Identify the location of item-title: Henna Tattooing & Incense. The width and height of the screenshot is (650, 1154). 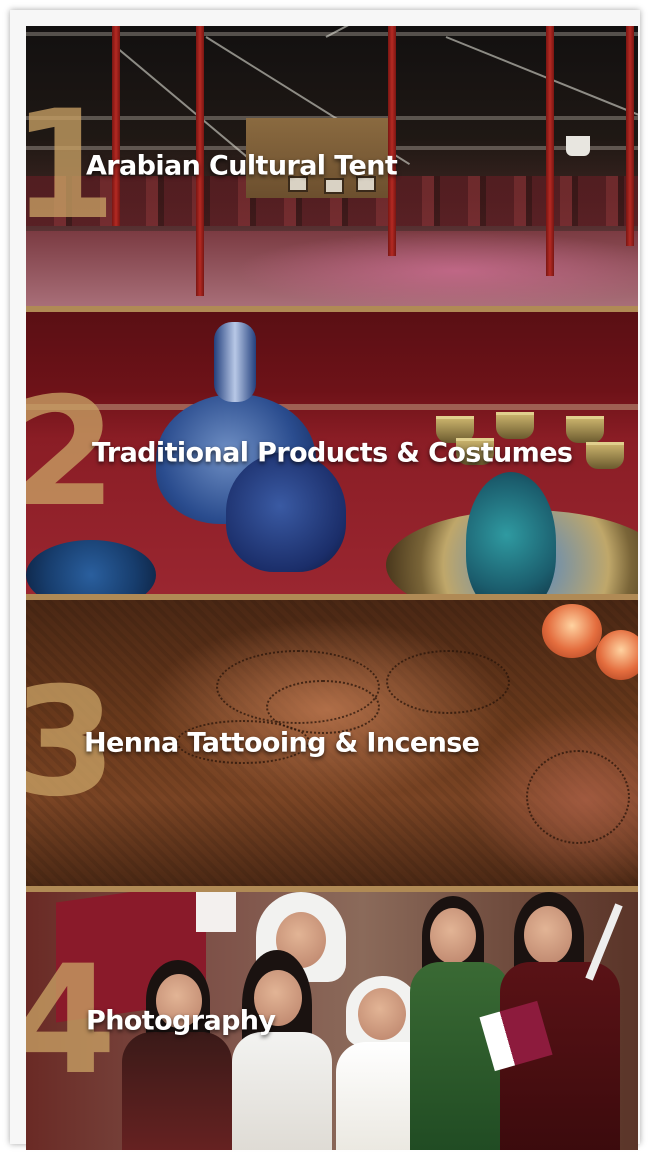
(282, 743).